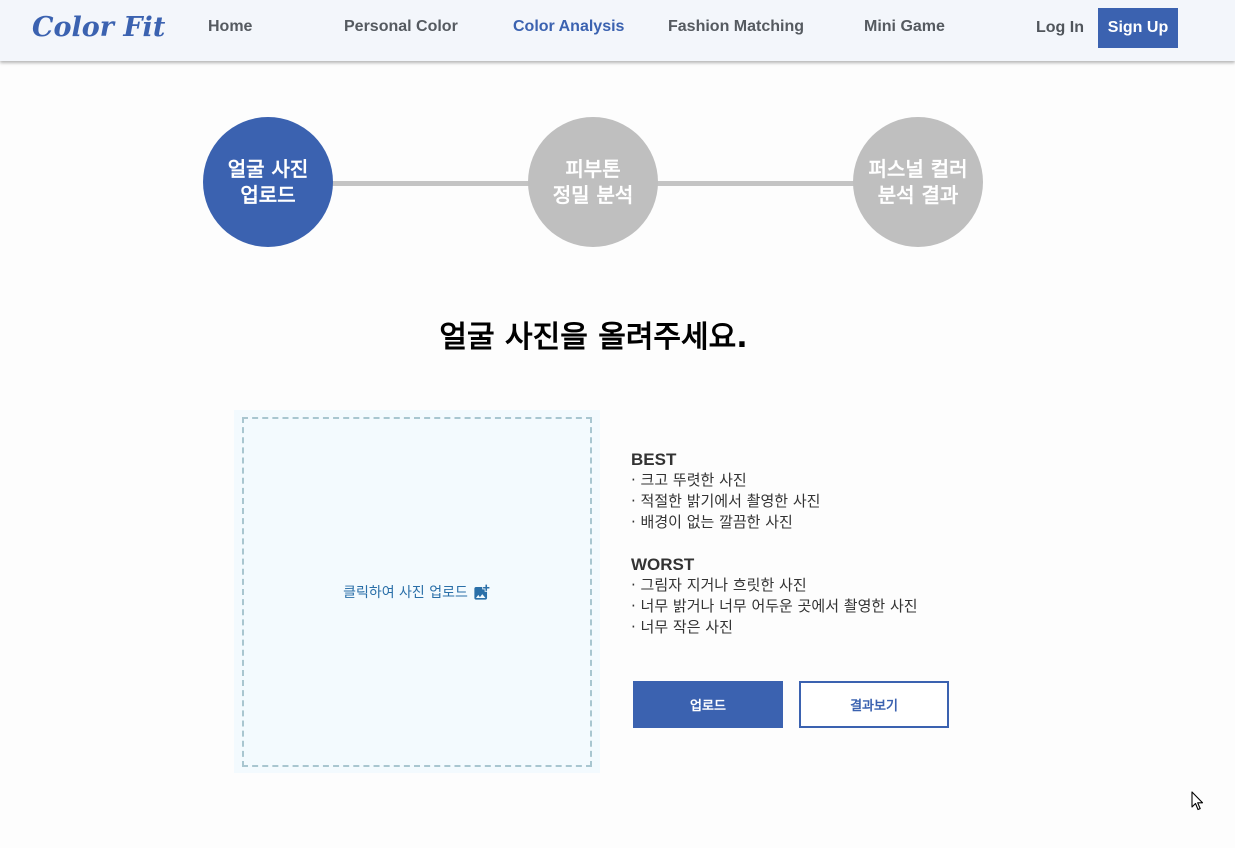  What do you see at coordinates (654, 459) in the screenshot?
I see `best-heading: BEST` at bounding box center [654, 459].